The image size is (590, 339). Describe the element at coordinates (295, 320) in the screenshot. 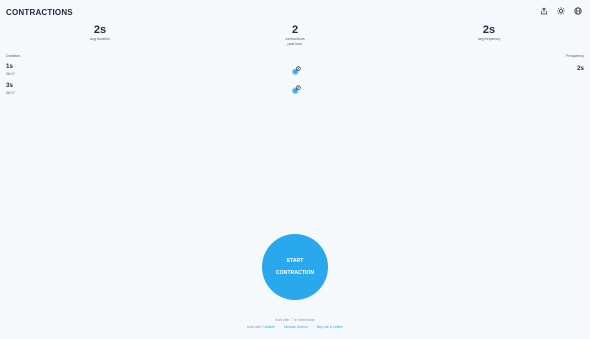

I see `footer-credit: built with ♡ in Barcelona` at that location.